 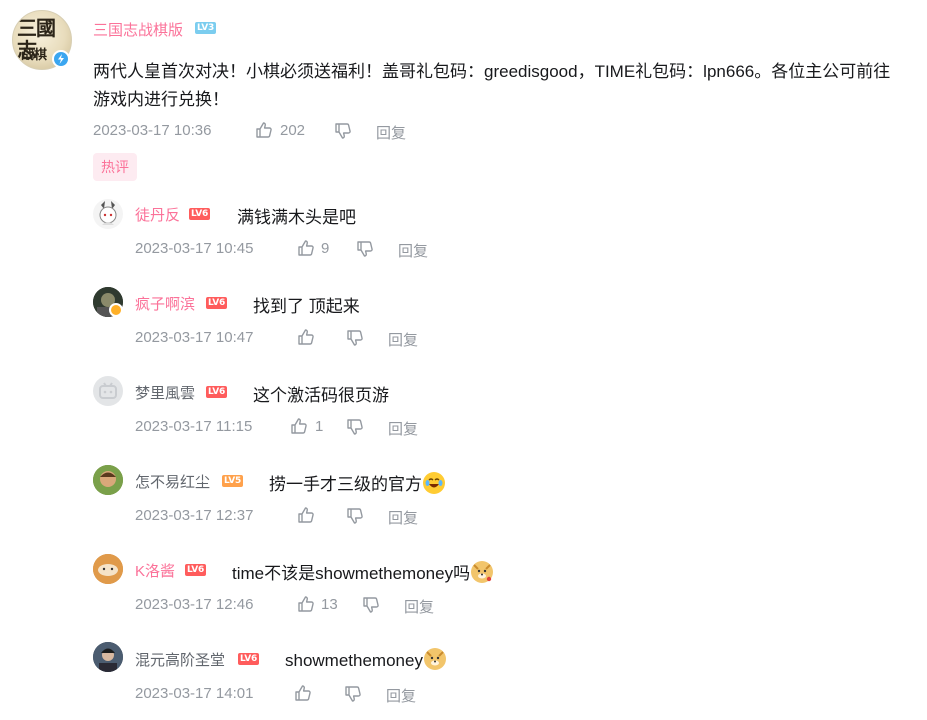 I want to click on root-reply-button: 回复, so click(x=391, y=132).